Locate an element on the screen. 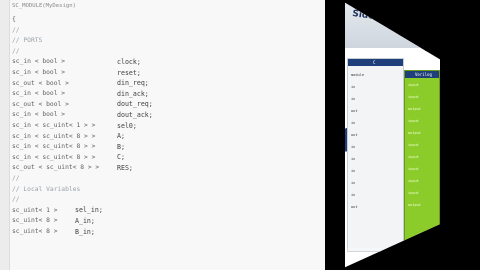  left-table-header: C is located at coordinates (375, 62).